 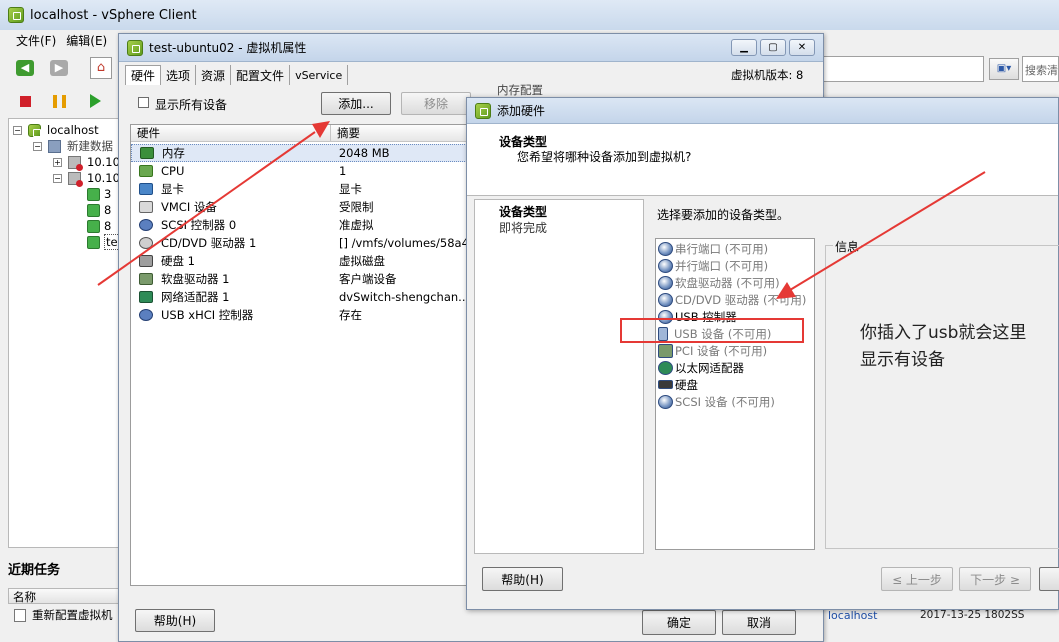 What do you see at coordinates (887, 231) in the screenshot?
I see `arrow-line-usb` at bounding box center [887, 231].